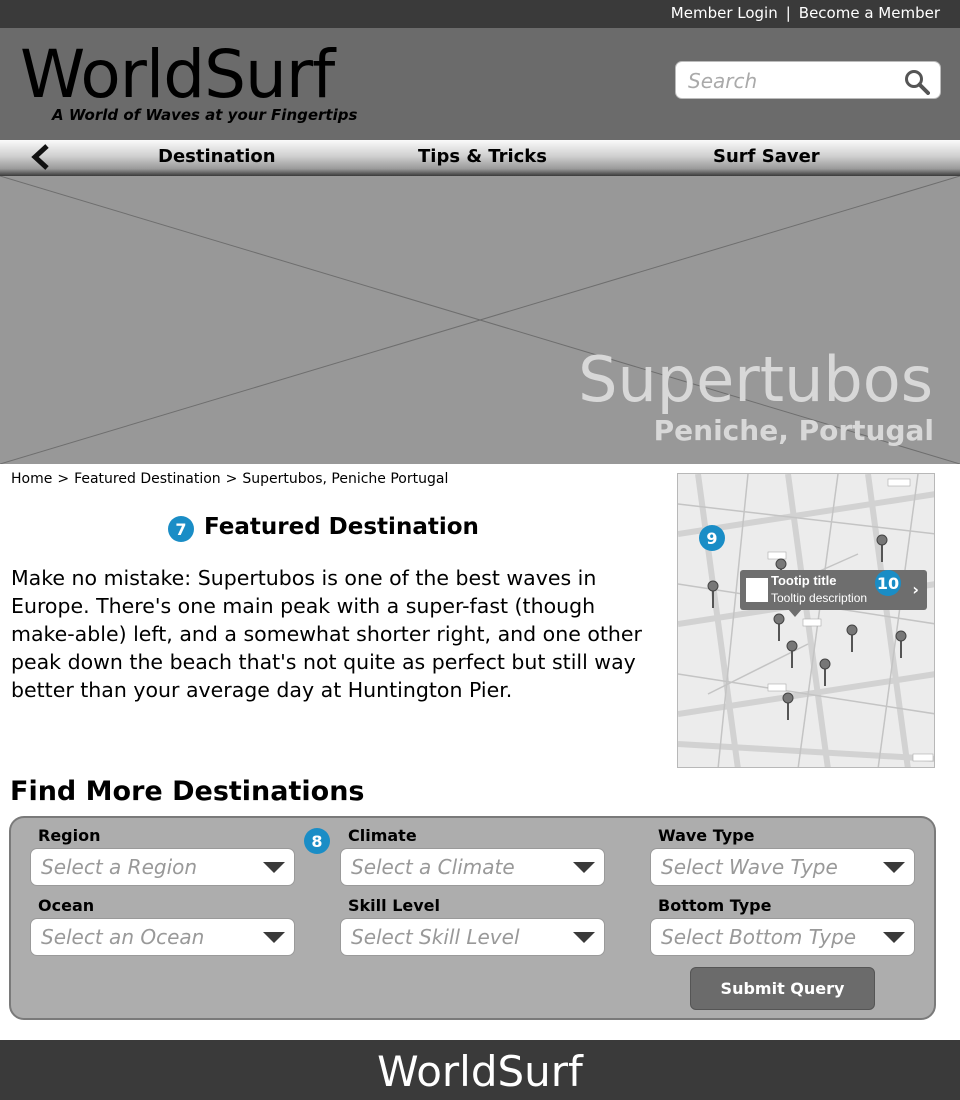 This screenshot has height=1100, width=960. Describe the element at coordinates (217, 156) in the screenshot. I see `nav-item-destination: Destination` at that location.